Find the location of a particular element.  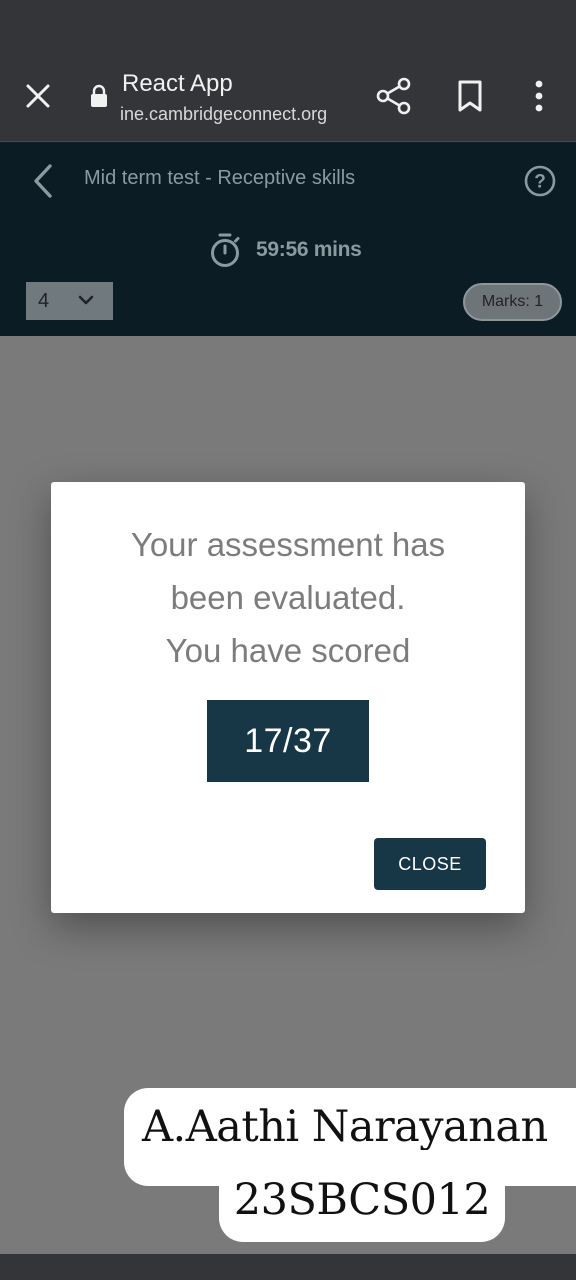

bookmark-icon is located at coordinates (470, 96).